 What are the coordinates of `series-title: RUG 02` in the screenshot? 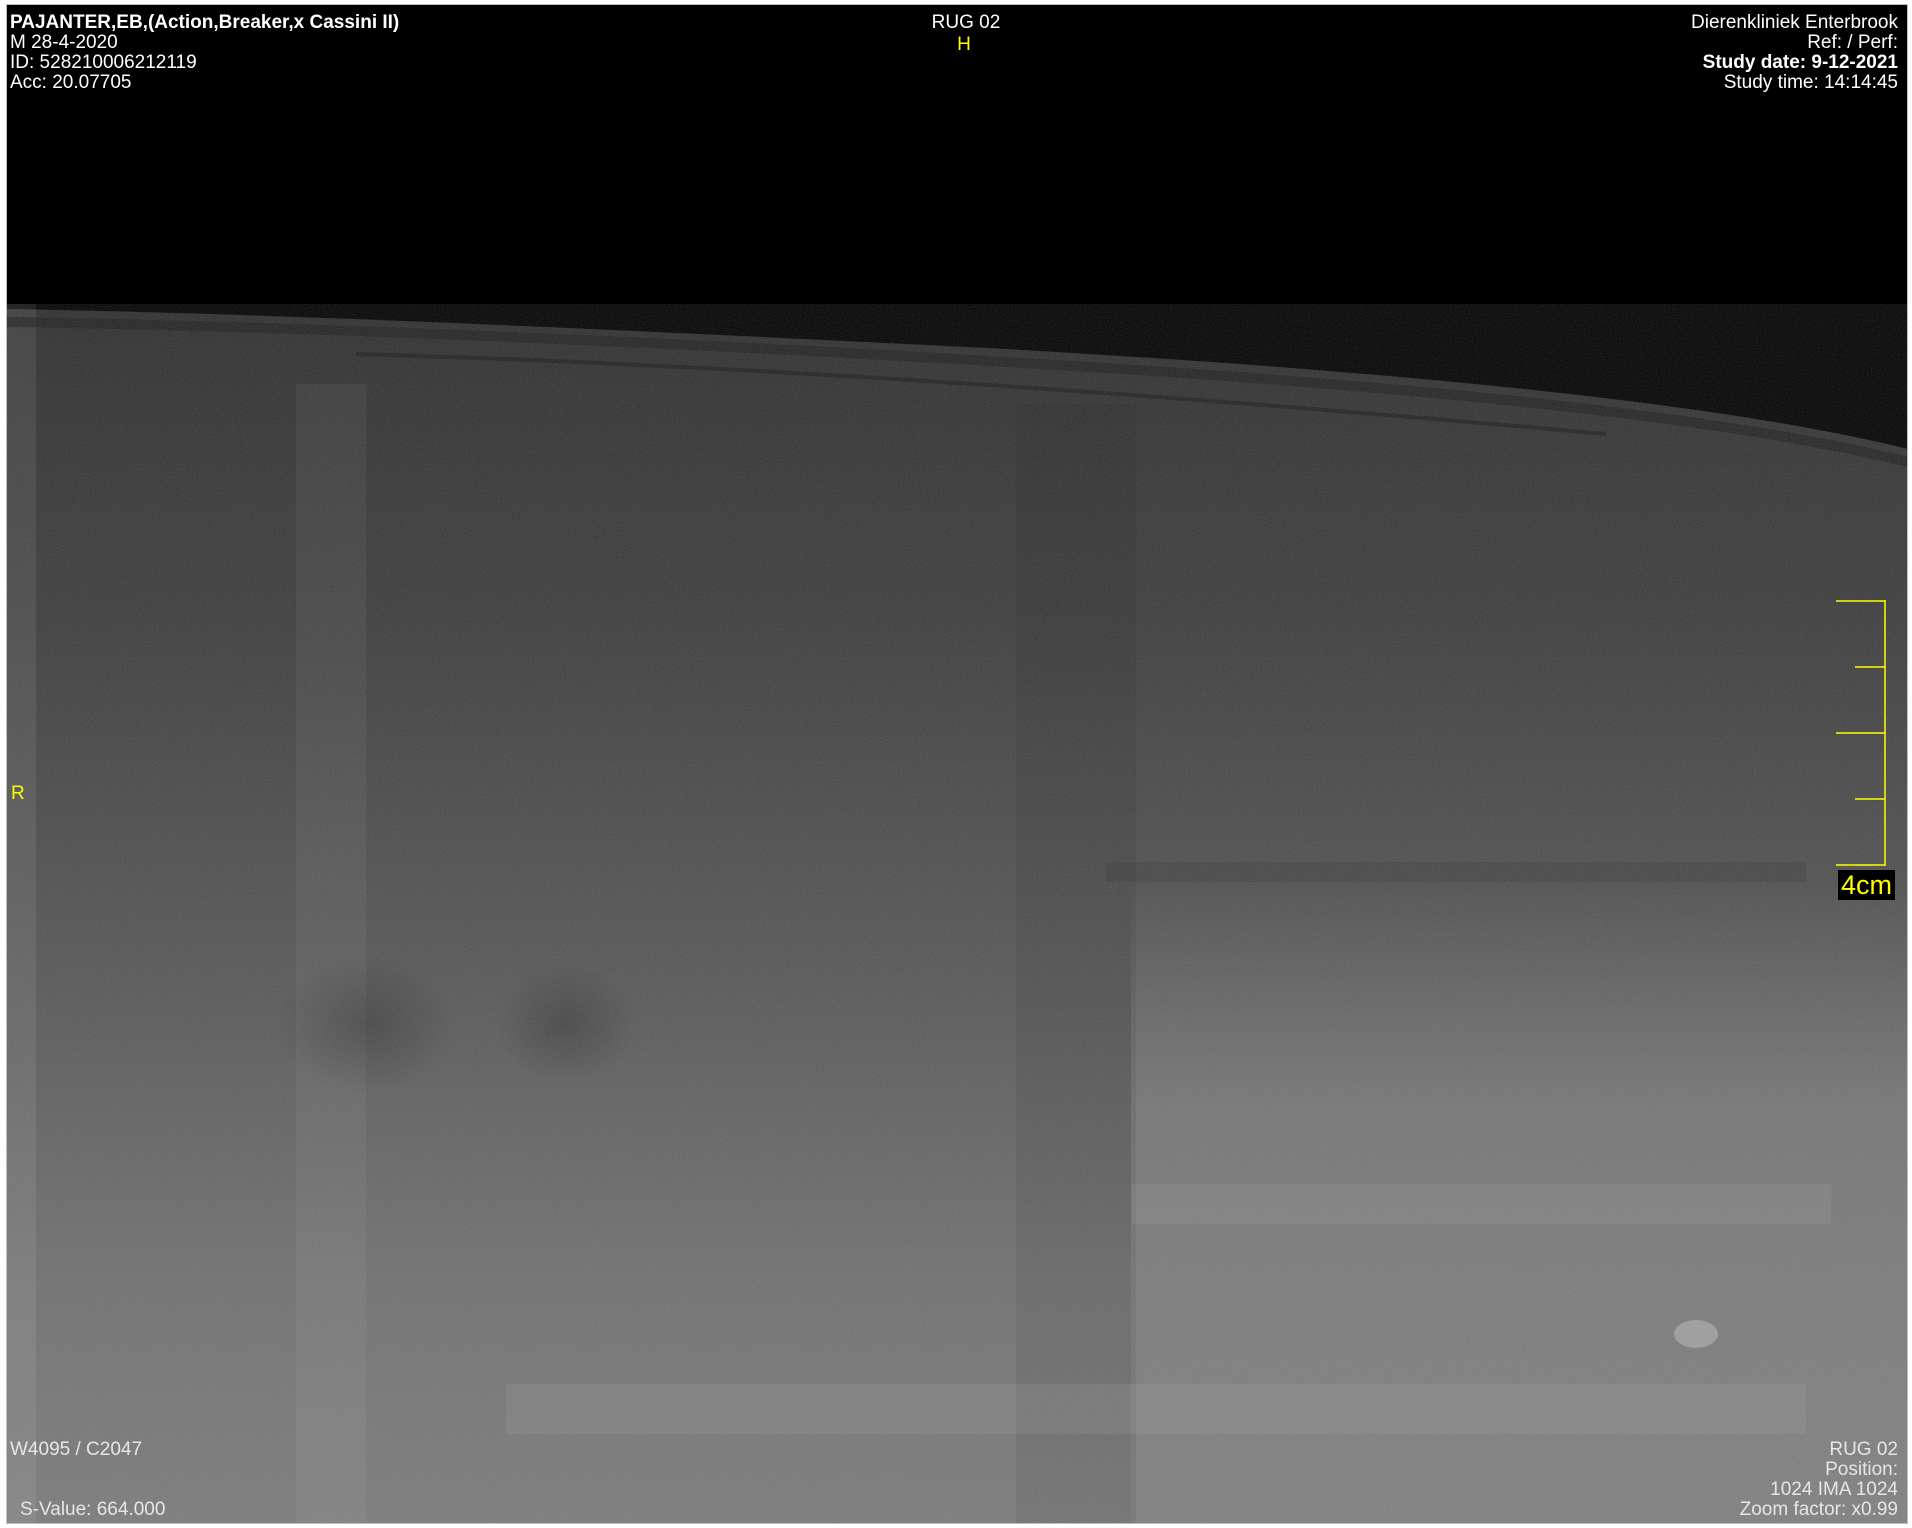 It's located at (966, 22).